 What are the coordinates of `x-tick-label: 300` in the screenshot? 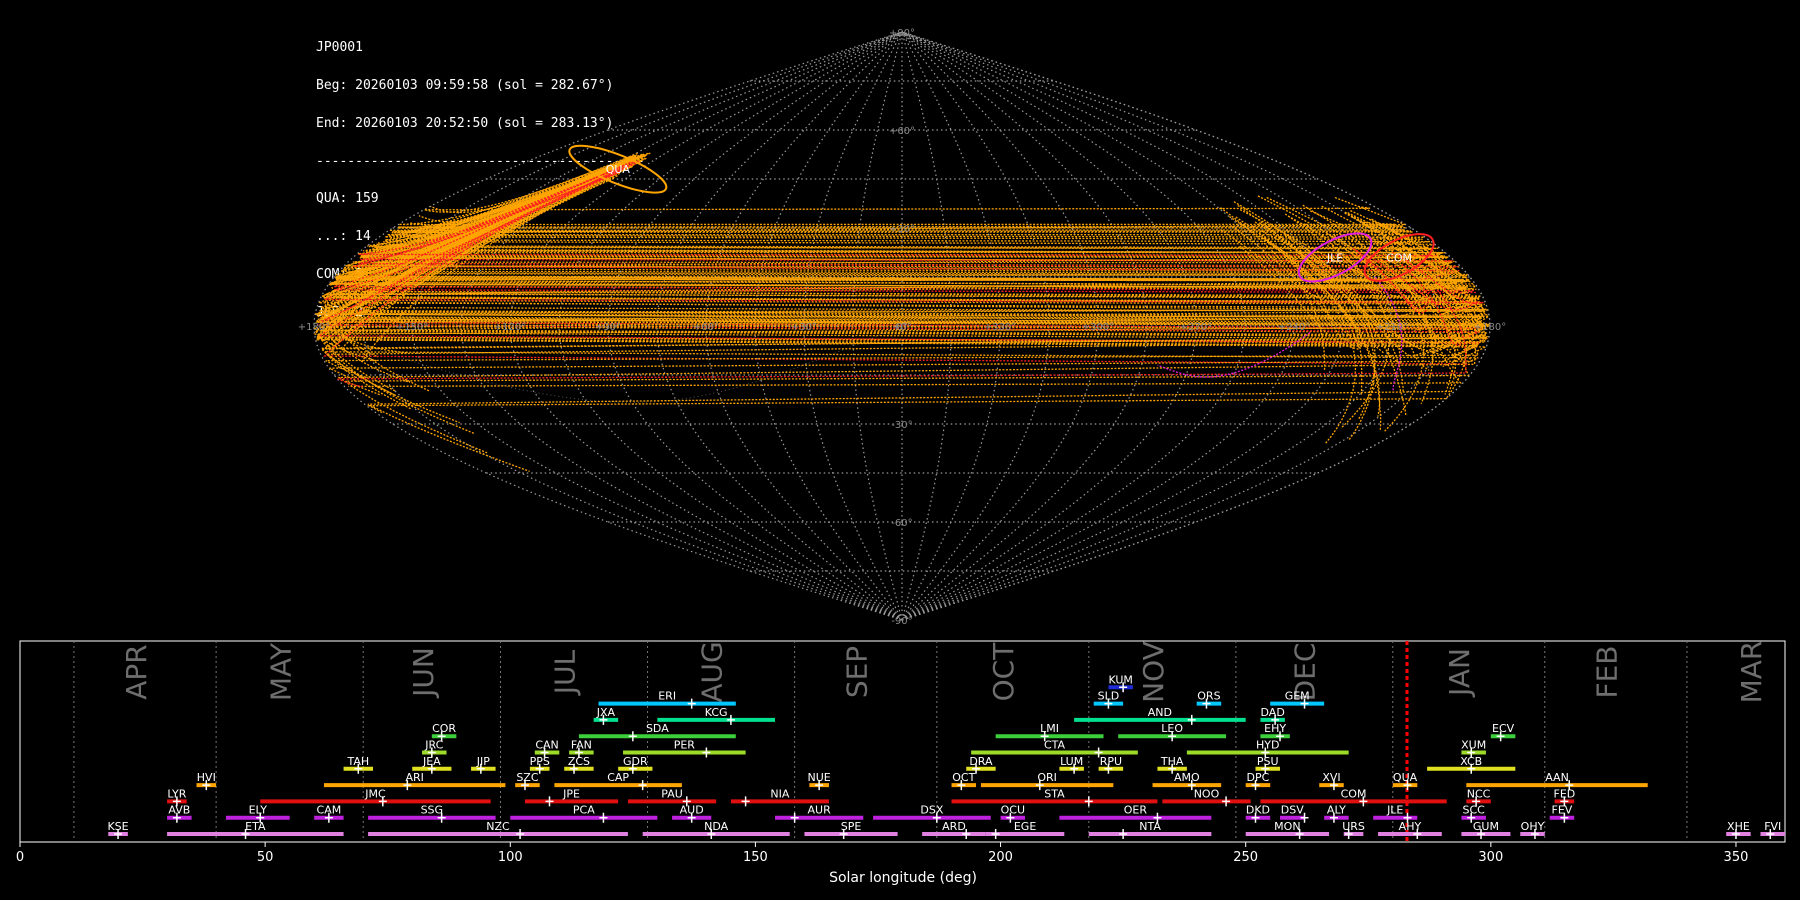 It's located at (1490, 857).